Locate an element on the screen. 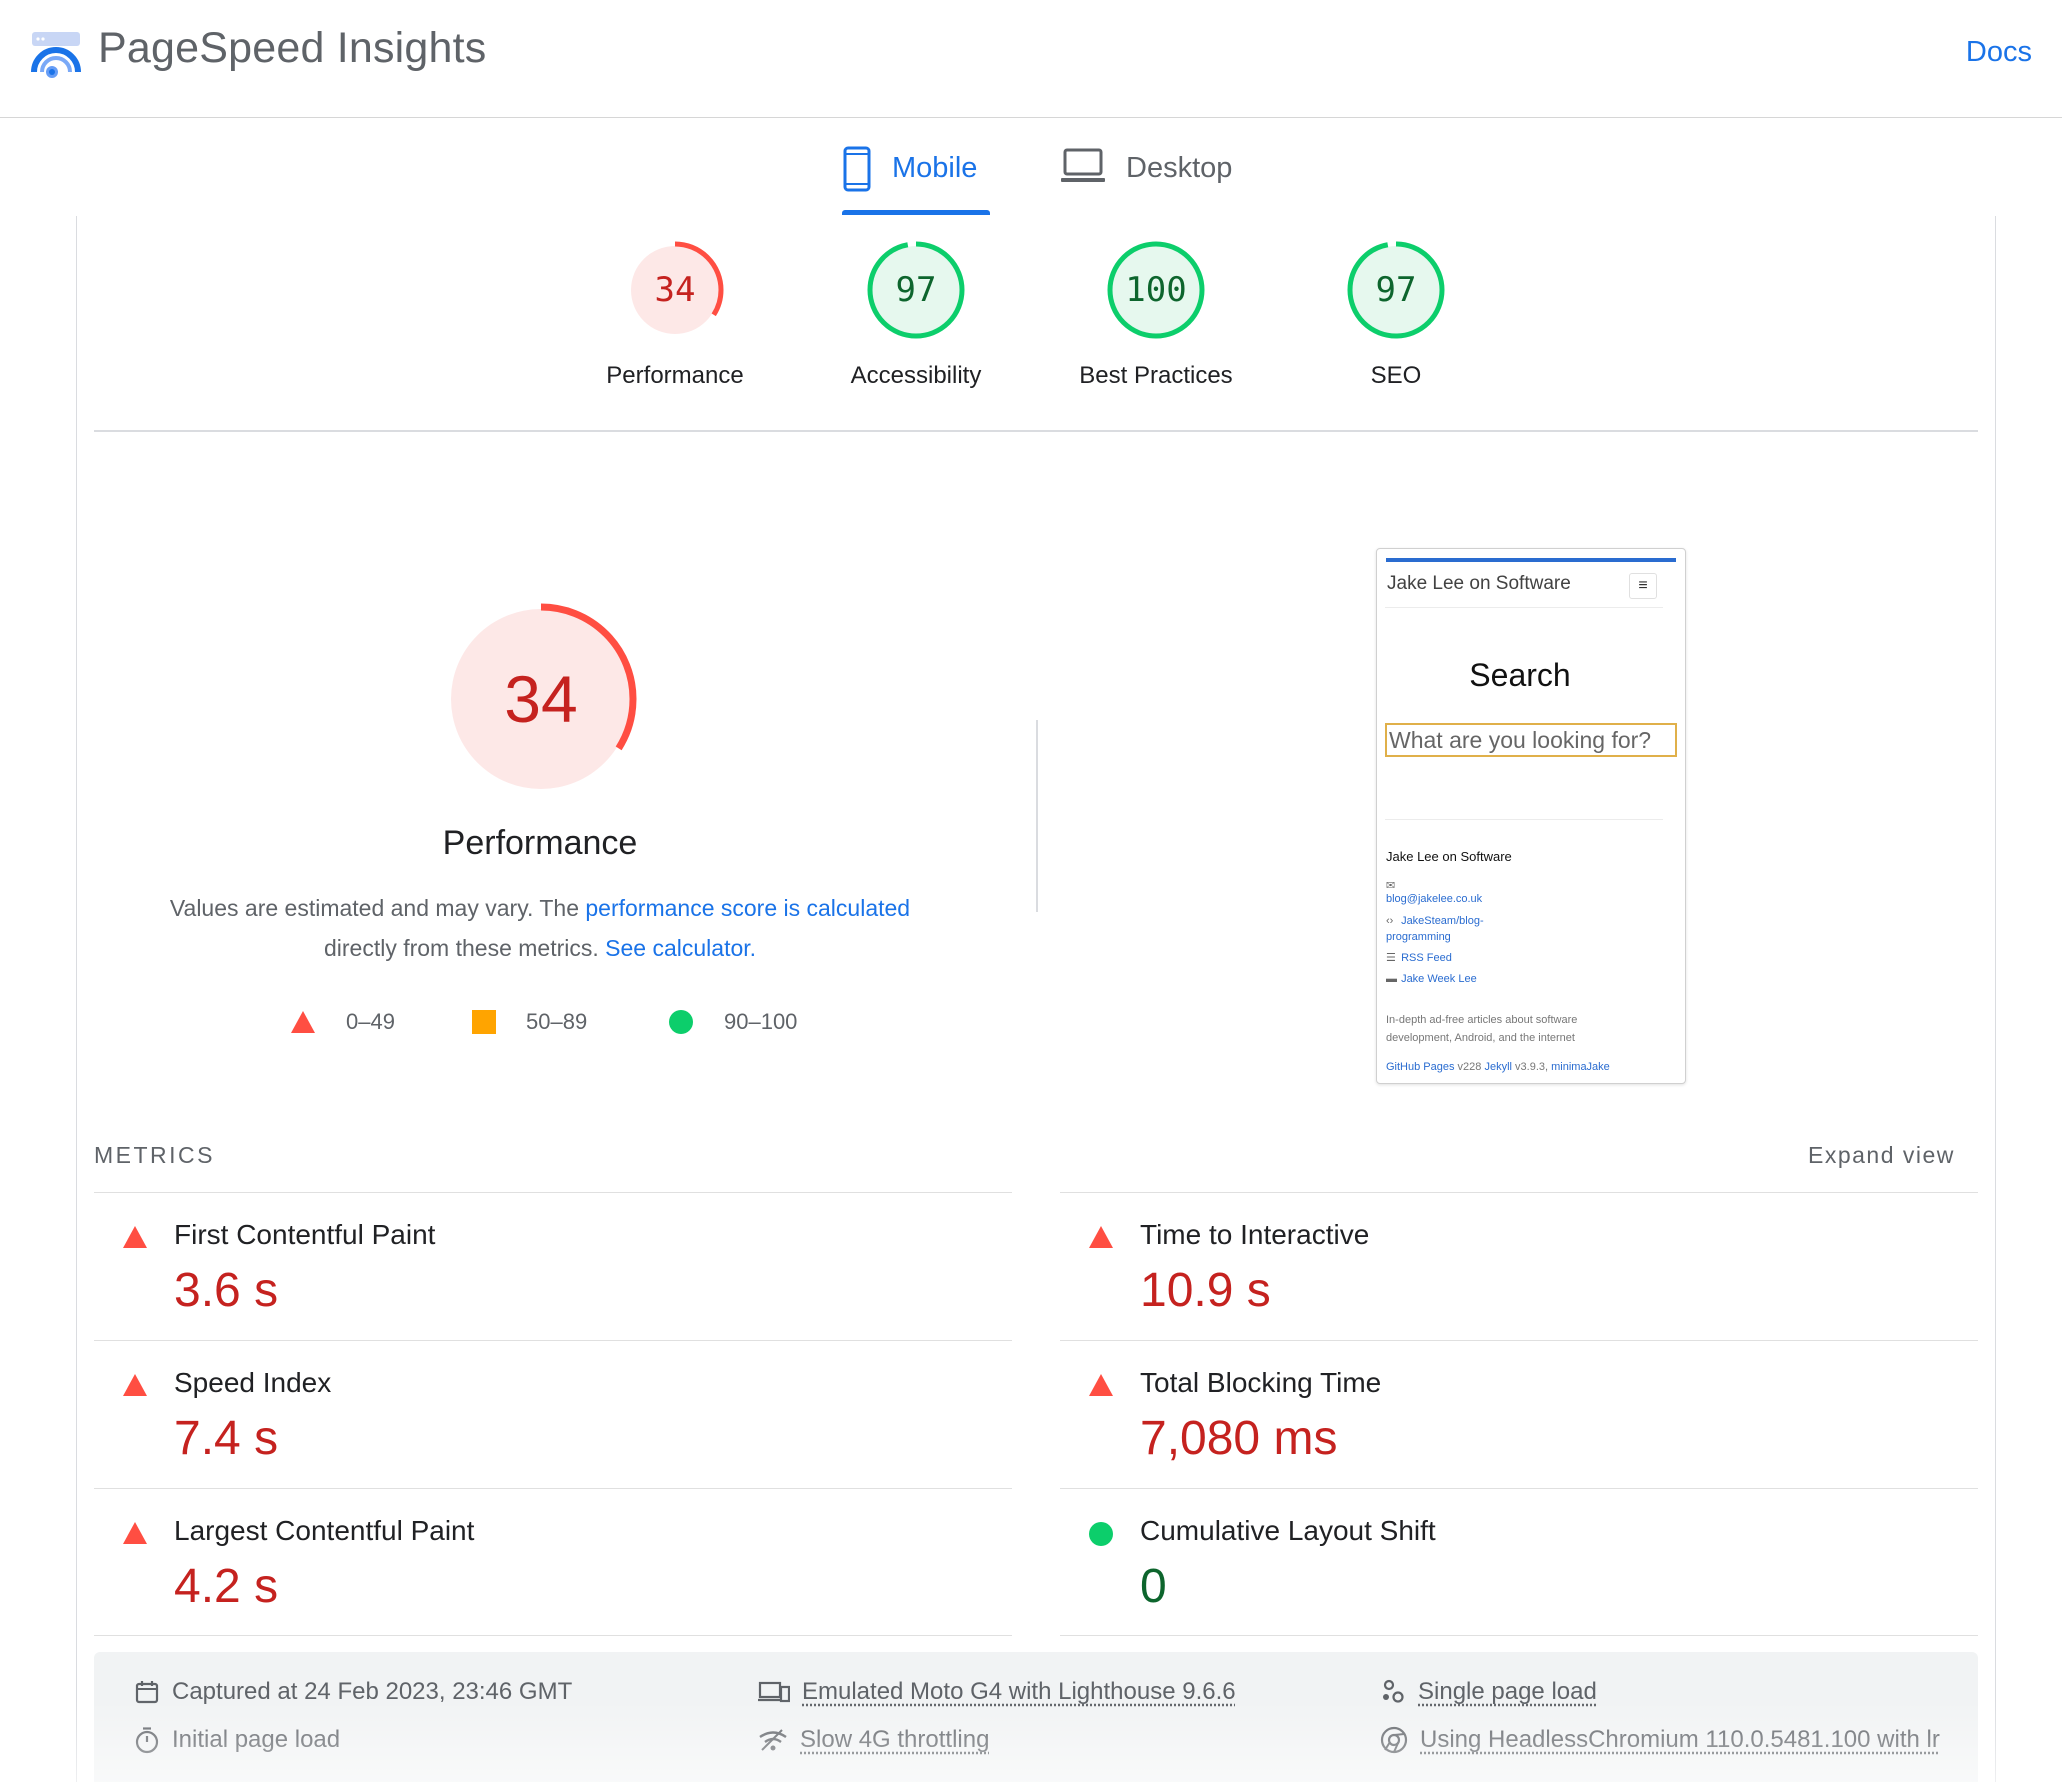 This screenshot has width=2062, height=1782. metric-name: Largest Contentful Paint is located at coordinates (324, 1530).